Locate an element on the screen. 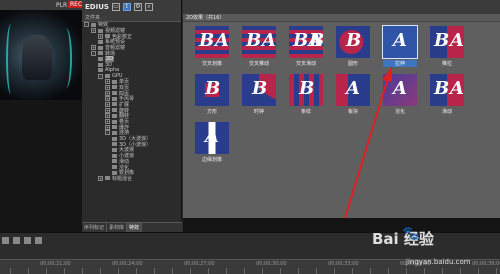 This screenshot has height=274, width=500. effect-tile: B A 交叉推动 is located at coordinates (259, 47).